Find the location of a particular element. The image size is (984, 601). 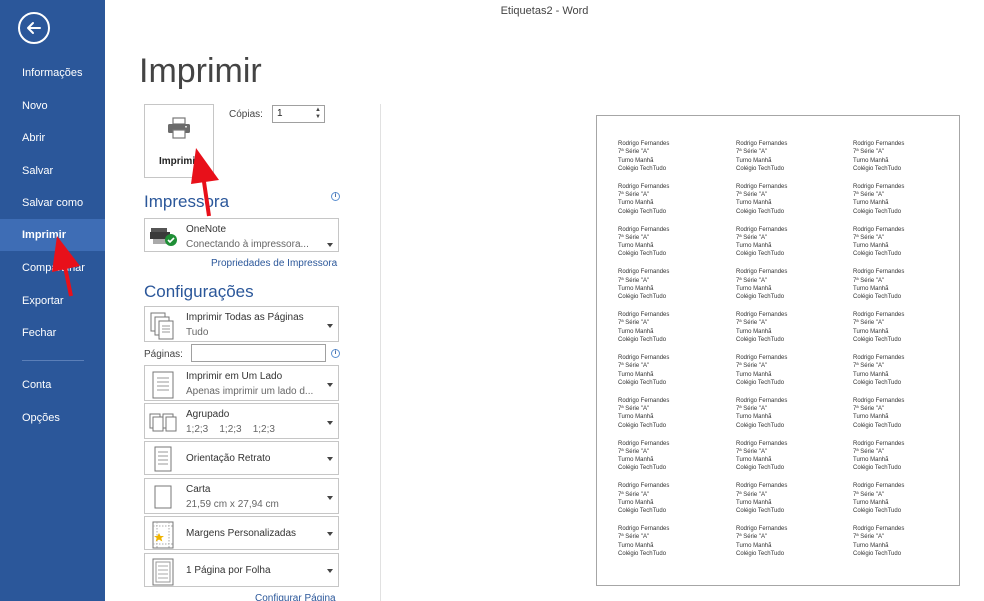

sidebar-item-imprimir: Imprimir is located at coordinates (52, 235).